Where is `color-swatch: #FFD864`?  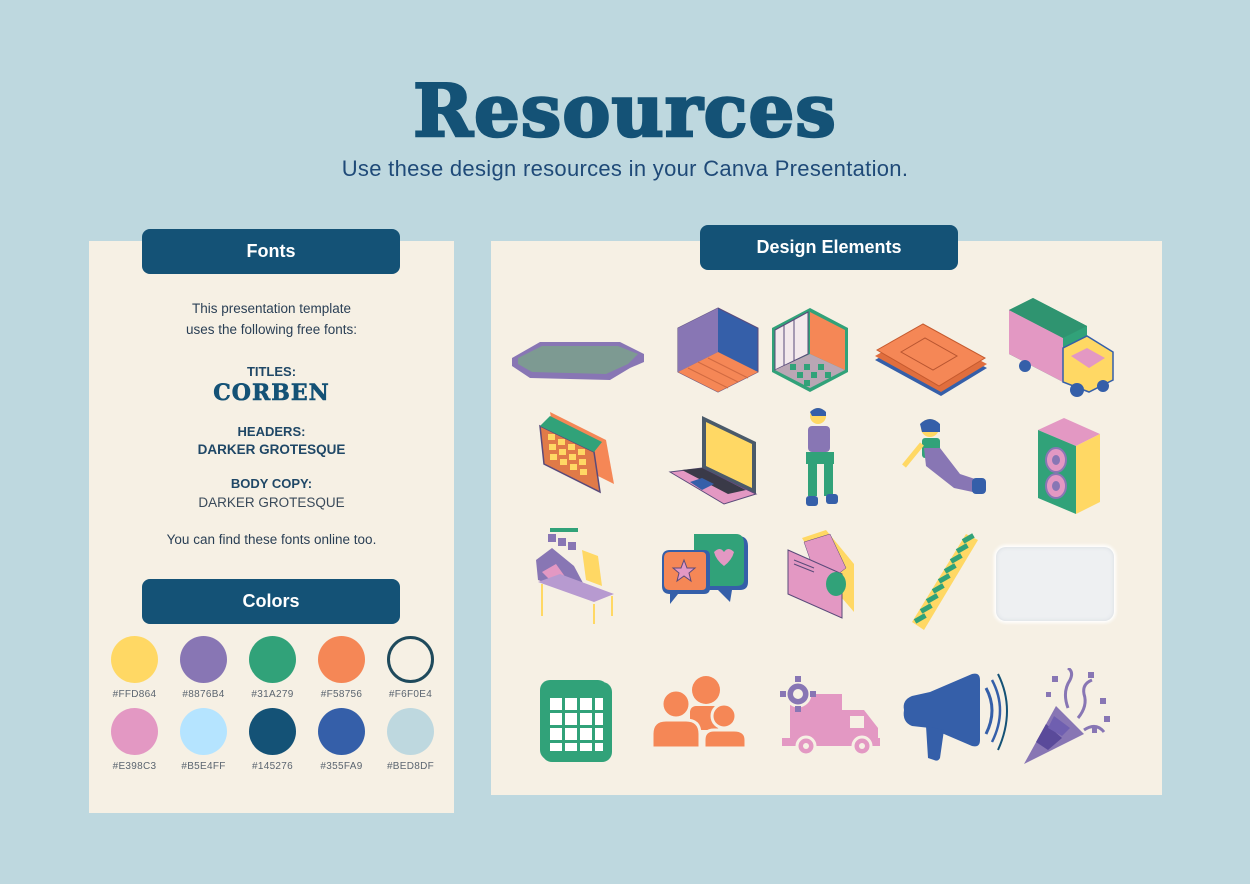 color-swatch: #FFD864 is located at coordinates (134, 668).